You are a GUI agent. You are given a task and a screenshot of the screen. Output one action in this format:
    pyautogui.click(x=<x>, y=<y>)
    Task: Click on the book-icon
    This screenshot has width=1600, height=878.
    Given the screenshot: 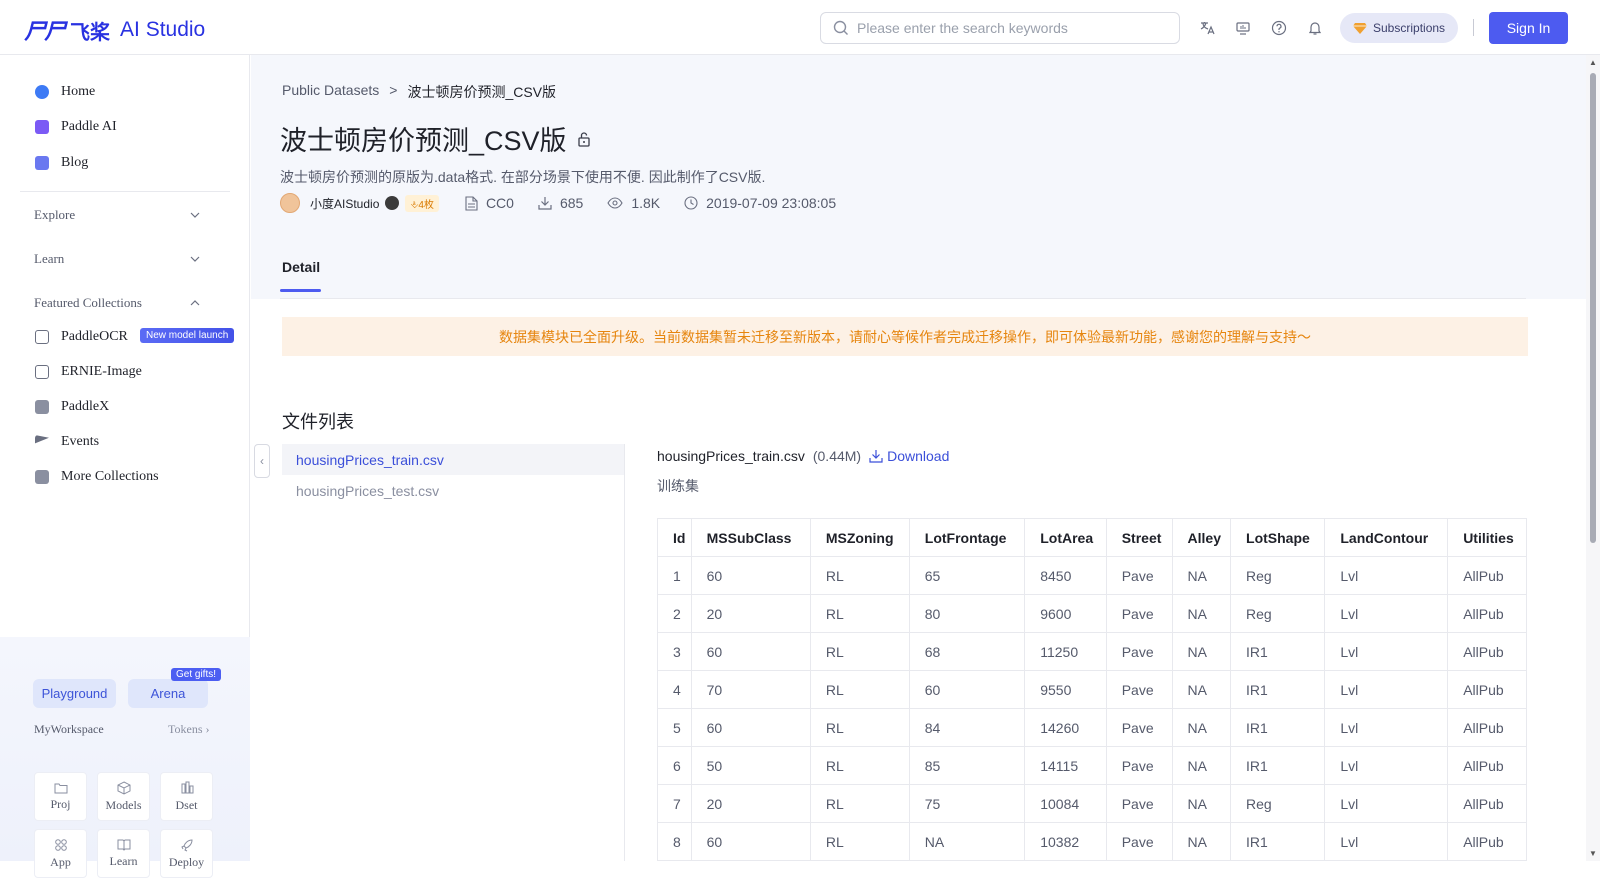 What is the action you would take?
    pyautogui.click(x=123, y=845)
    